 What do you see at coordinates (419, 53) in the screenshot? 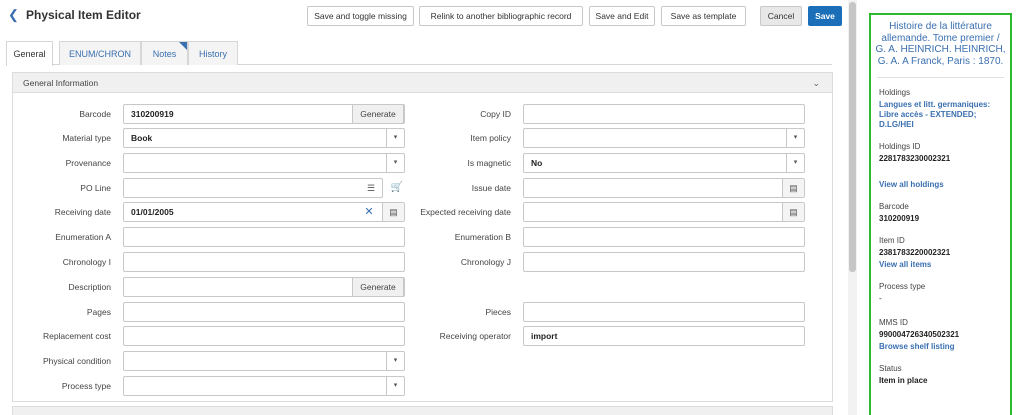
I see `tab-bar: General ENUM/CHRON Notes History` at bounding box center [419, 53].